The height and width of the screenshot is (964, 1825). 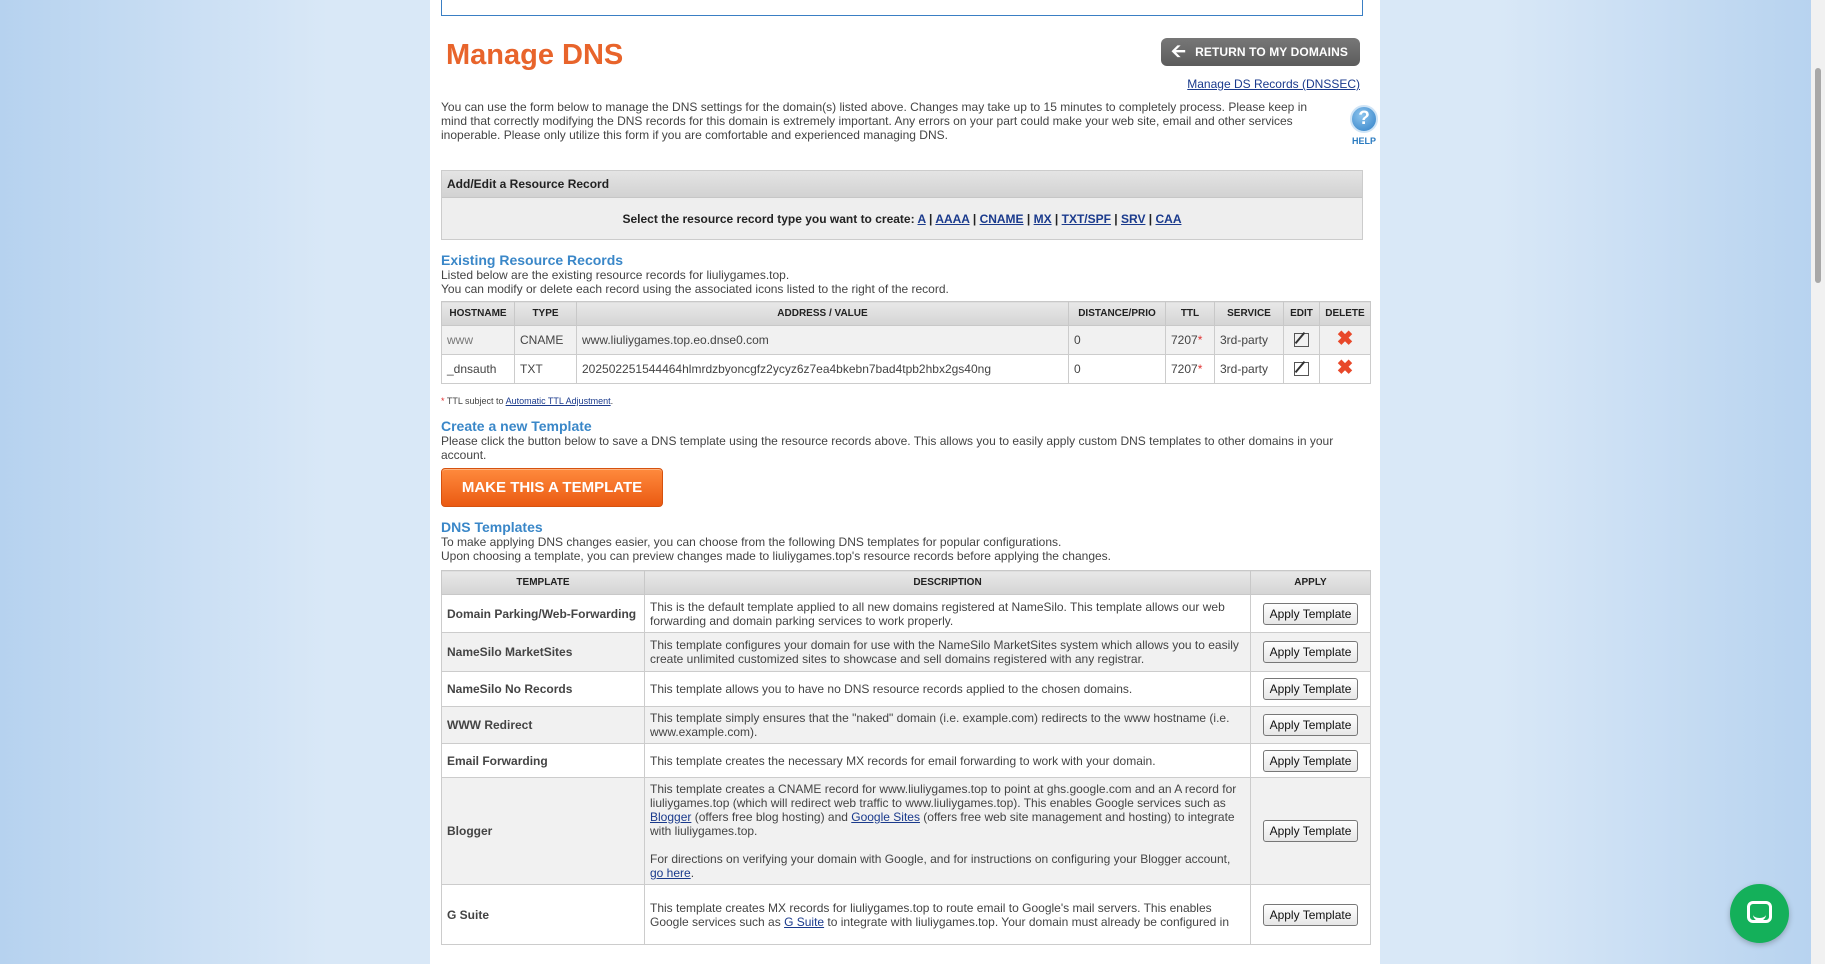 I want to click on record-prio: 0, so click(x=1117, y=340).